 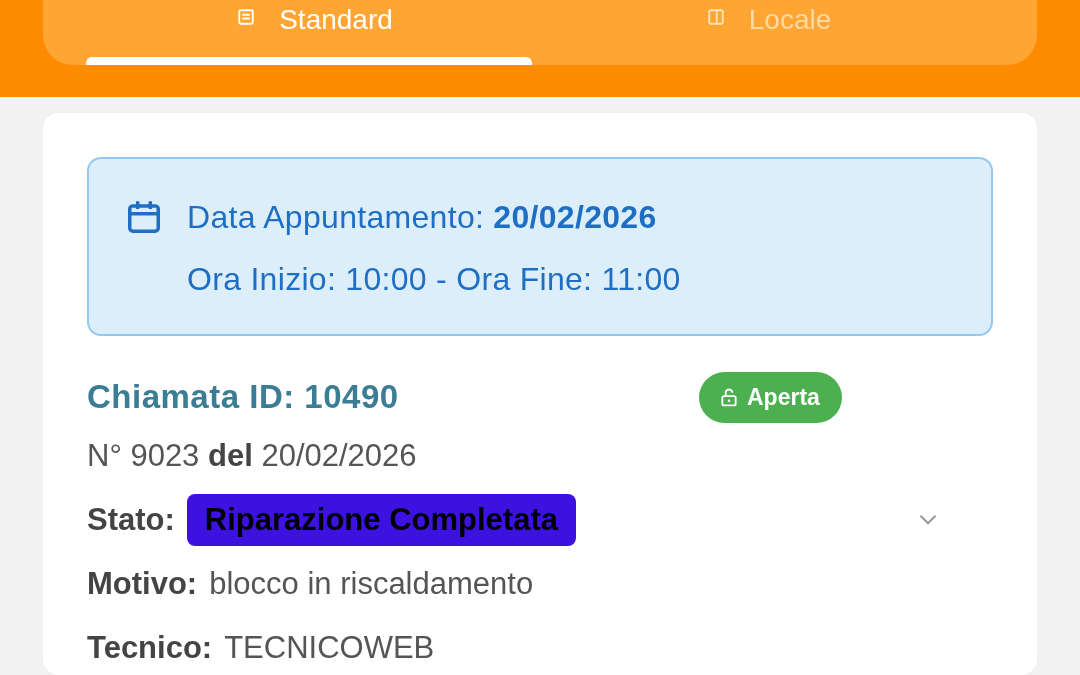 What do you see at coordinates (371, 584) in the screenshot?
I see `field-value: blocco in riscaldamento` at bounding box center [371, 584].